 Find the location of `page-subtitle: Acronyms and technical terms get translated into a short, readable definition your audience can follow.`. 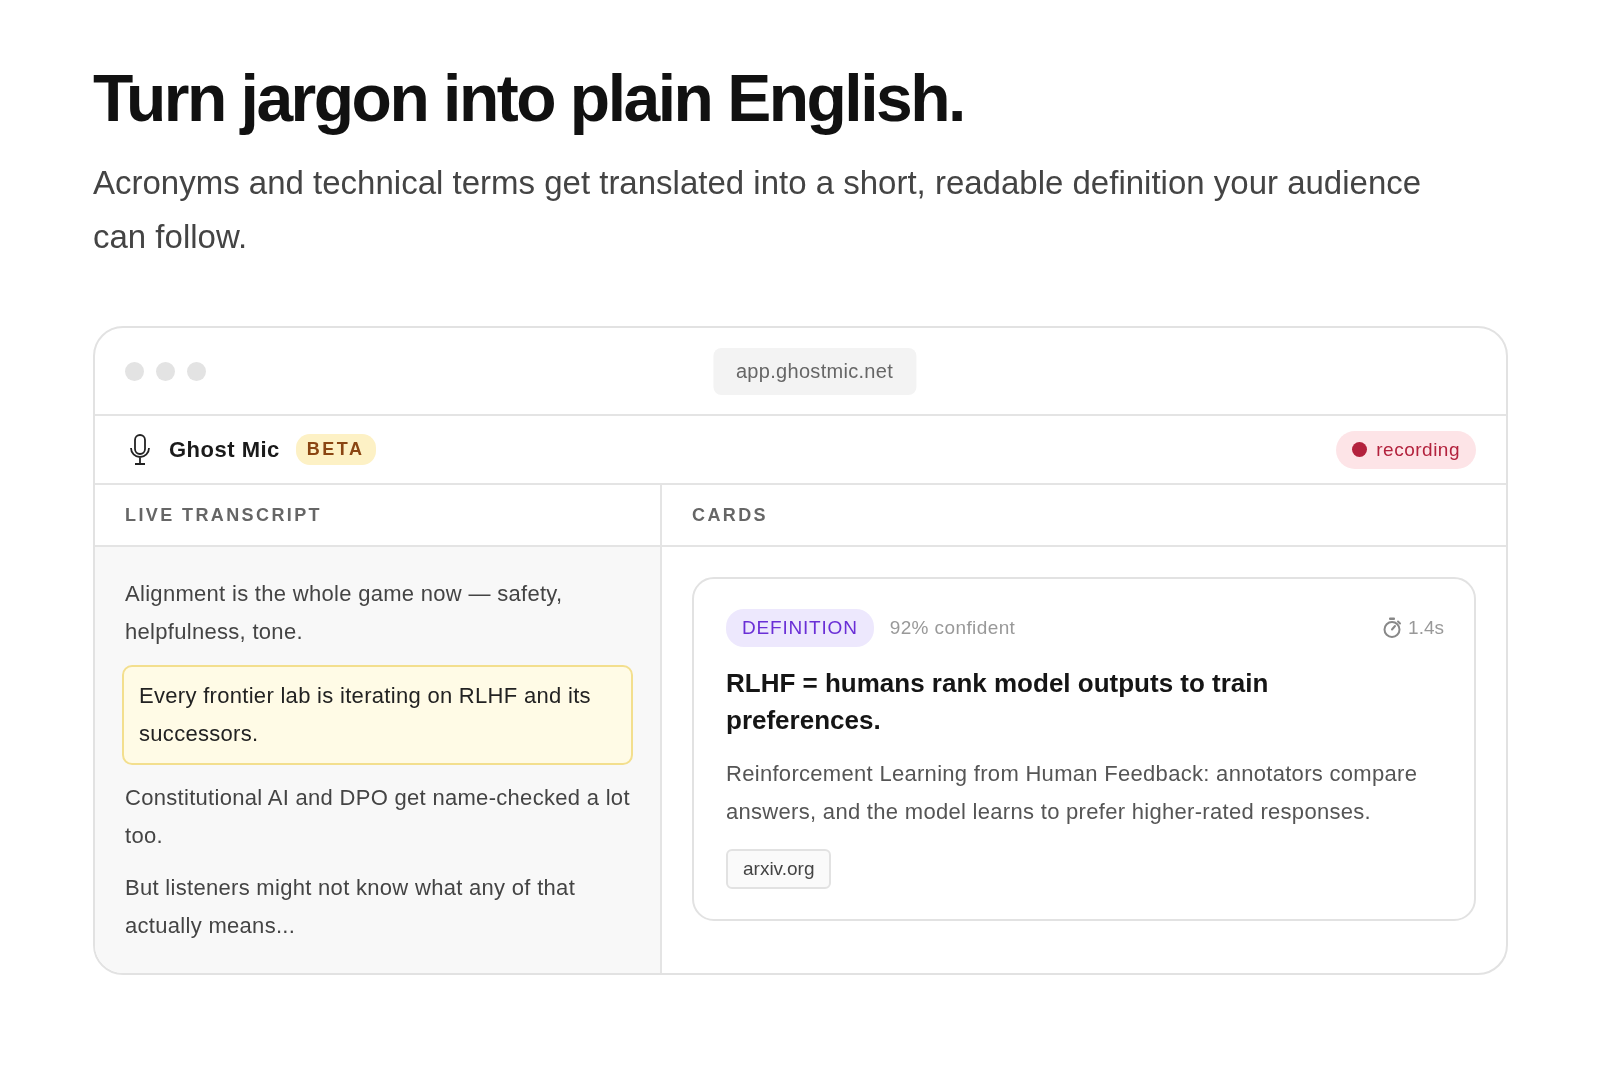

page-subtitle: Acronyms and technical terms get translated into a short, readable definition your audience can follow. is located at coordinates (758, 210).